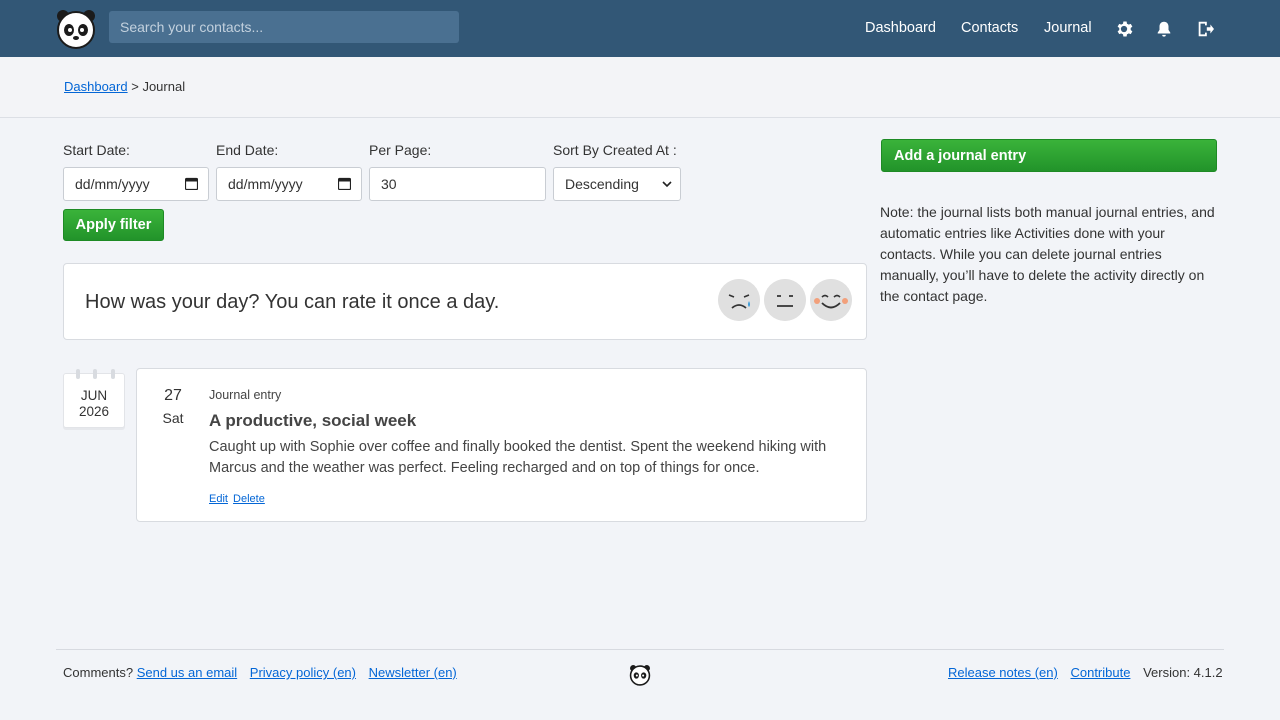 This screenshot has width=1280, height=720. I want to click on sort-label: Sort By Created At :, so click(615, 150).